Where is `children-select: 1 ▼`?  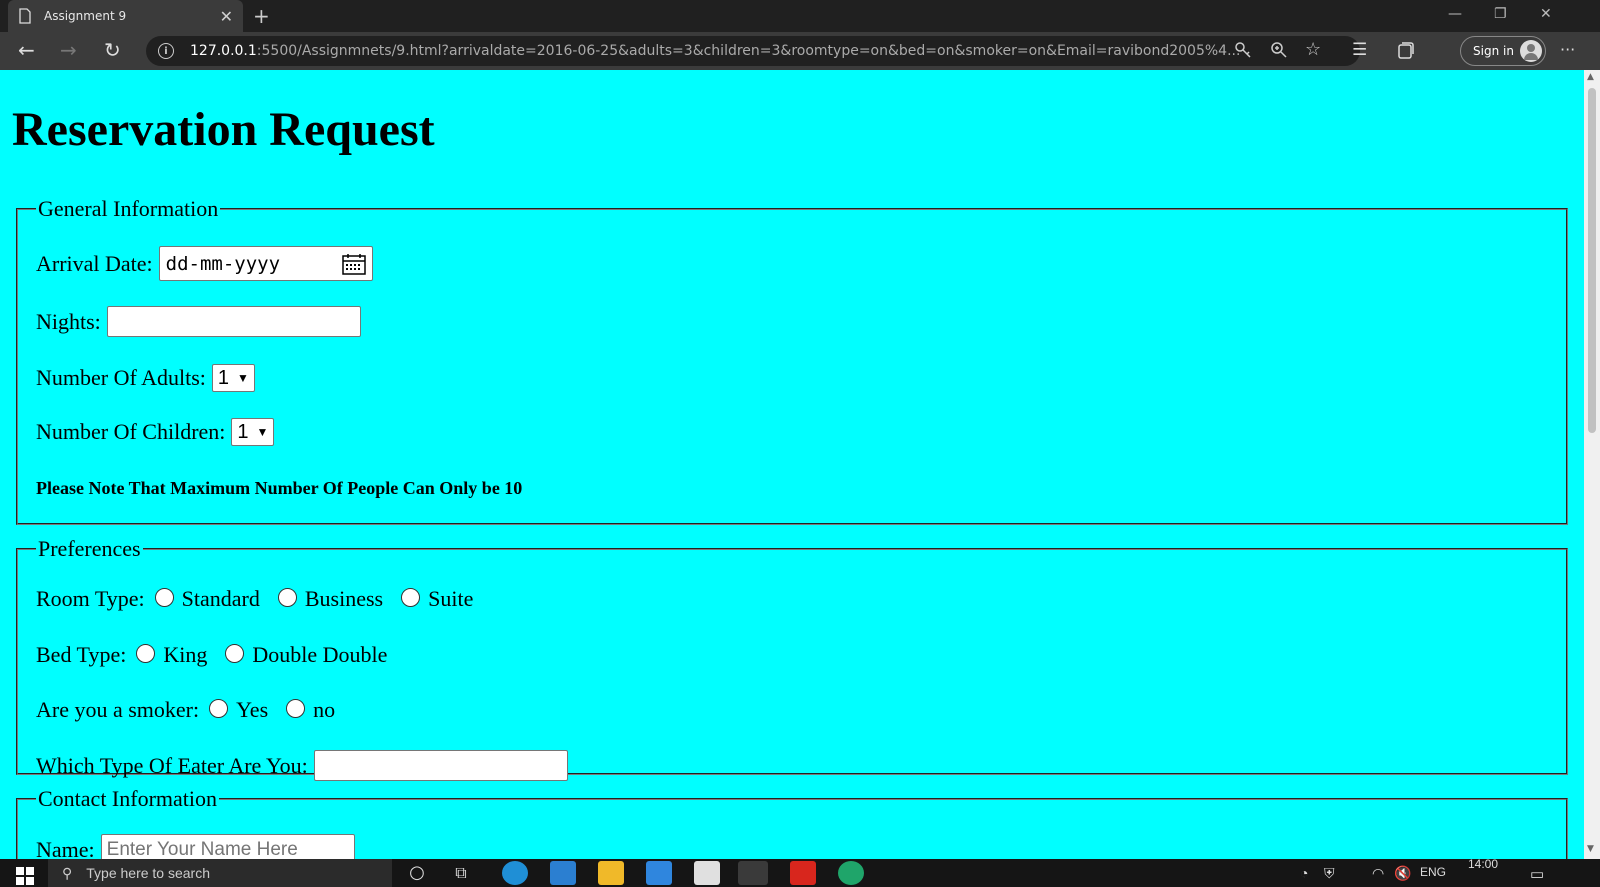
children-select: 1 ▼ is located at coordinates (253, 432).